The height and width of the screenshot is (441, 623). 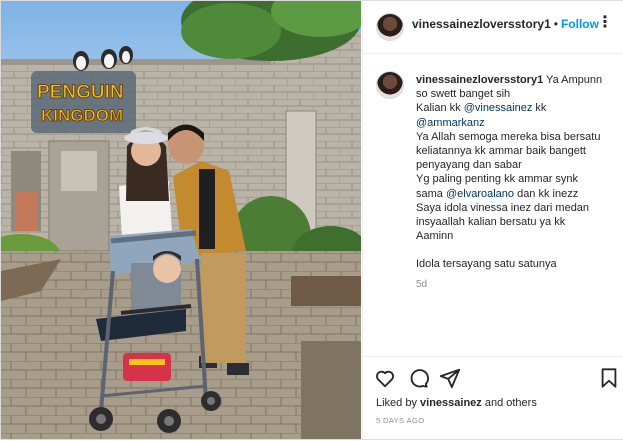 What do you see at coordinates (469, 165) in the screenshot?
I see `comment-line: penyayang dan sabar` at bounding box center [469, 165].